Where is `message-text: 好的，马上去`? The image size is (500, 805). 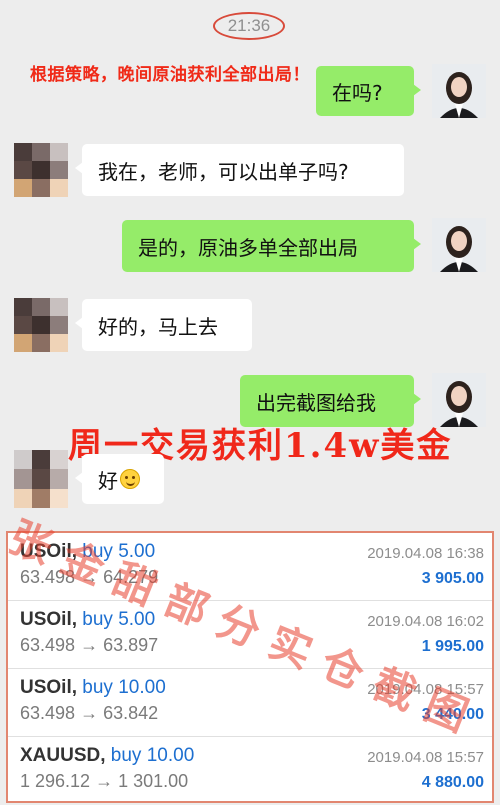
message-text: 好的，马上去 is located at coordinates (158, 326).